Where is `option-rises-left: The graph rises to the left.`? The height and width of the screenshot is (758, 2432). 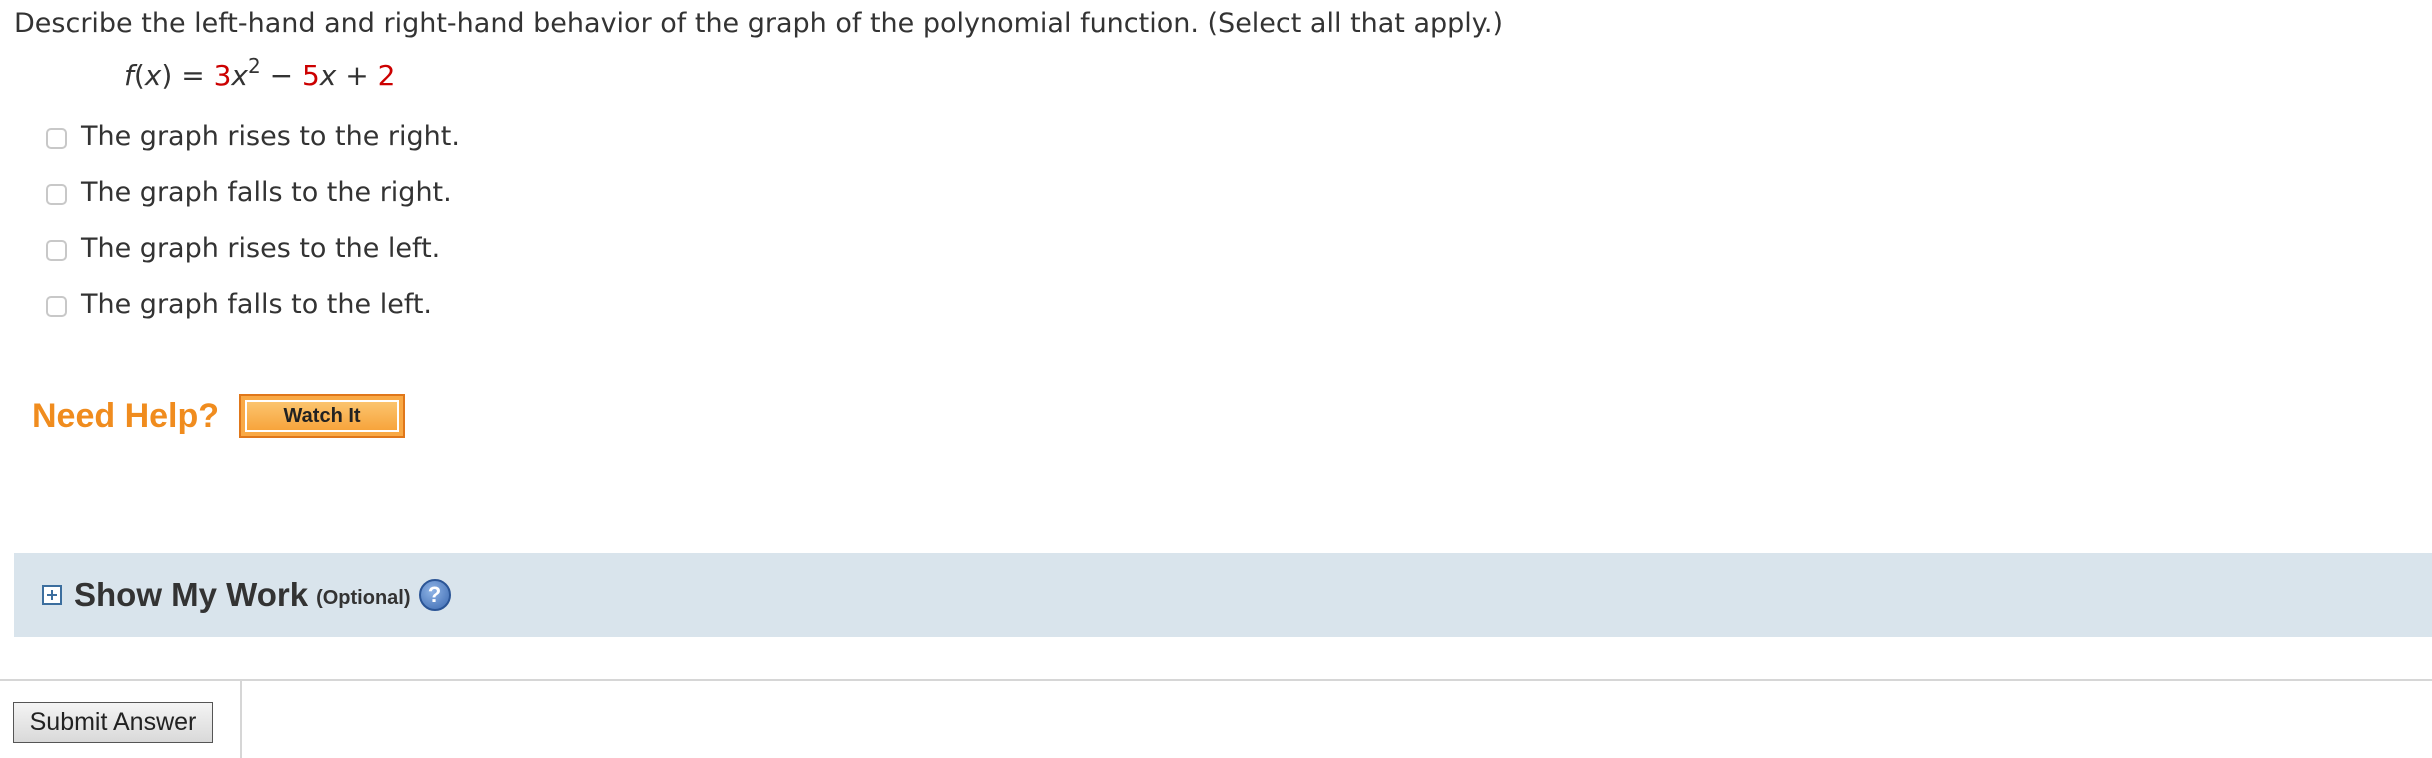
option-rises-left: The graph rises to the left. is located at coordinates (253, 248).